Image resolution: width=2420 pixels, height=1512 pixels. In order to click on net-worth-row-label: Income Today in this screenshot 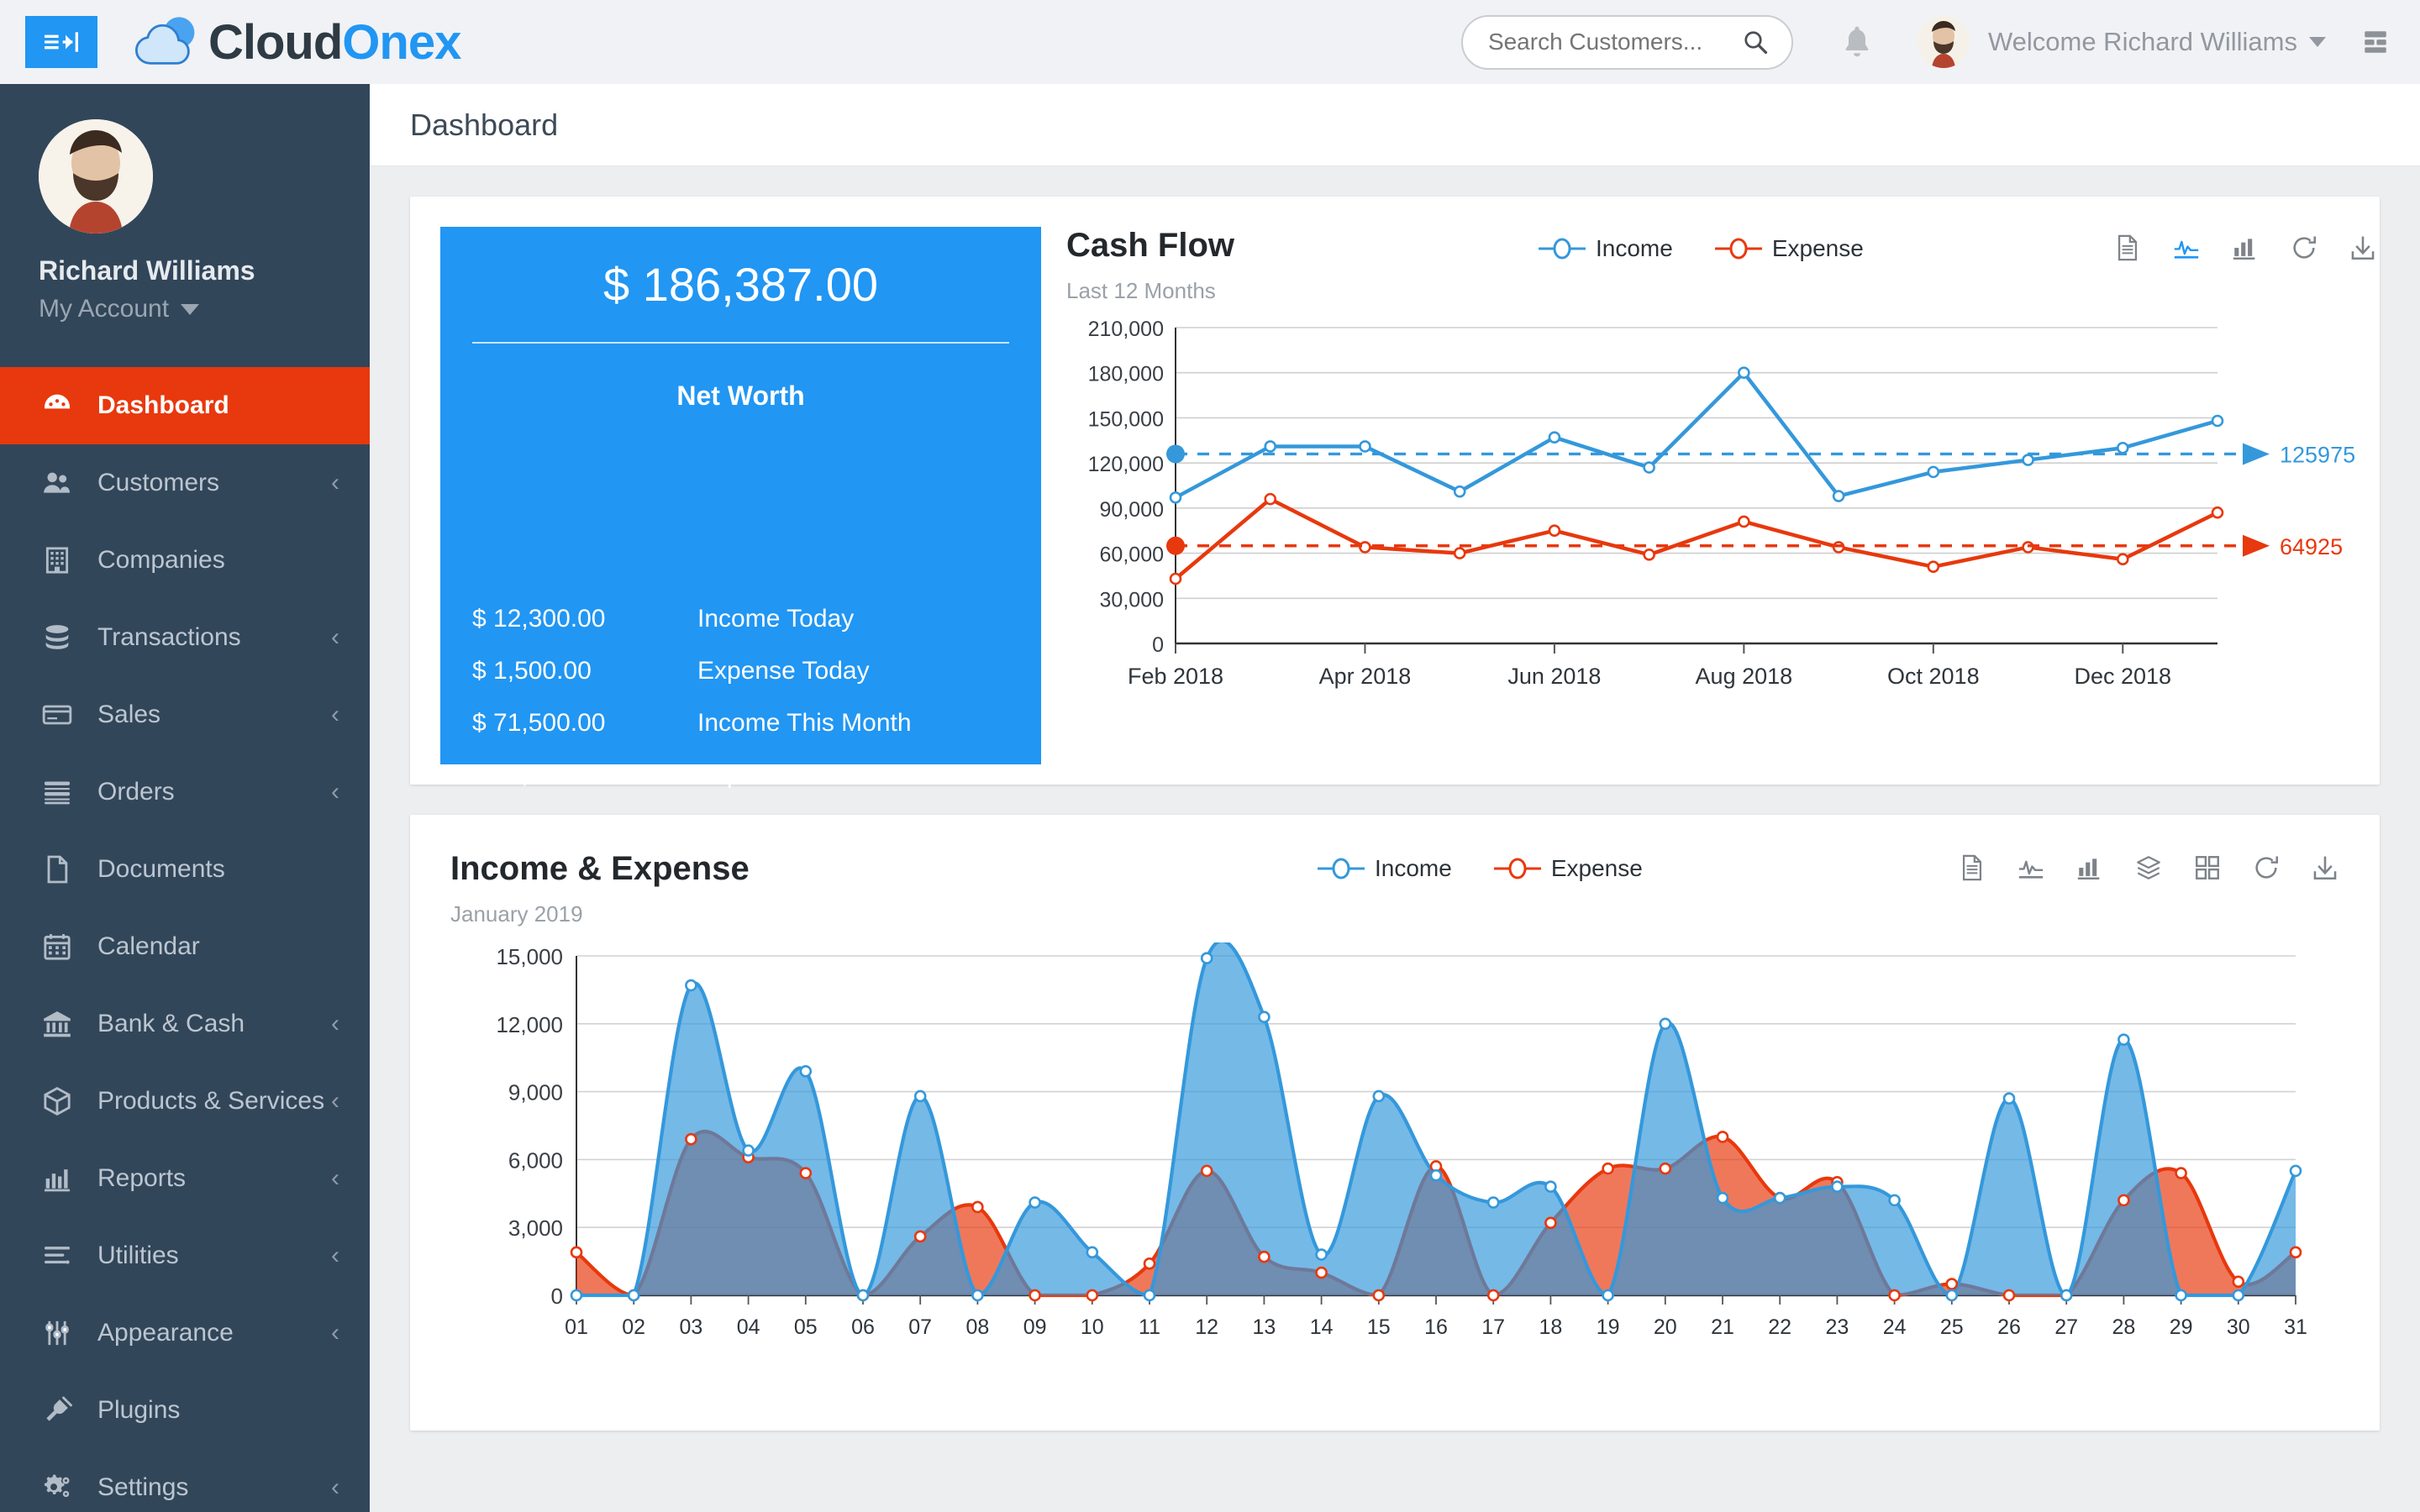, I will do `click(776, 619)`.